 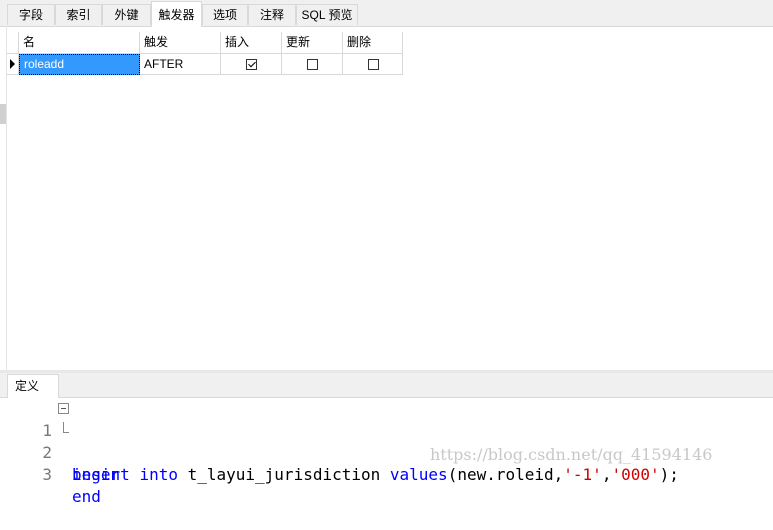 I want to click on trigger-insert-cell, so click(x=251, y=64).